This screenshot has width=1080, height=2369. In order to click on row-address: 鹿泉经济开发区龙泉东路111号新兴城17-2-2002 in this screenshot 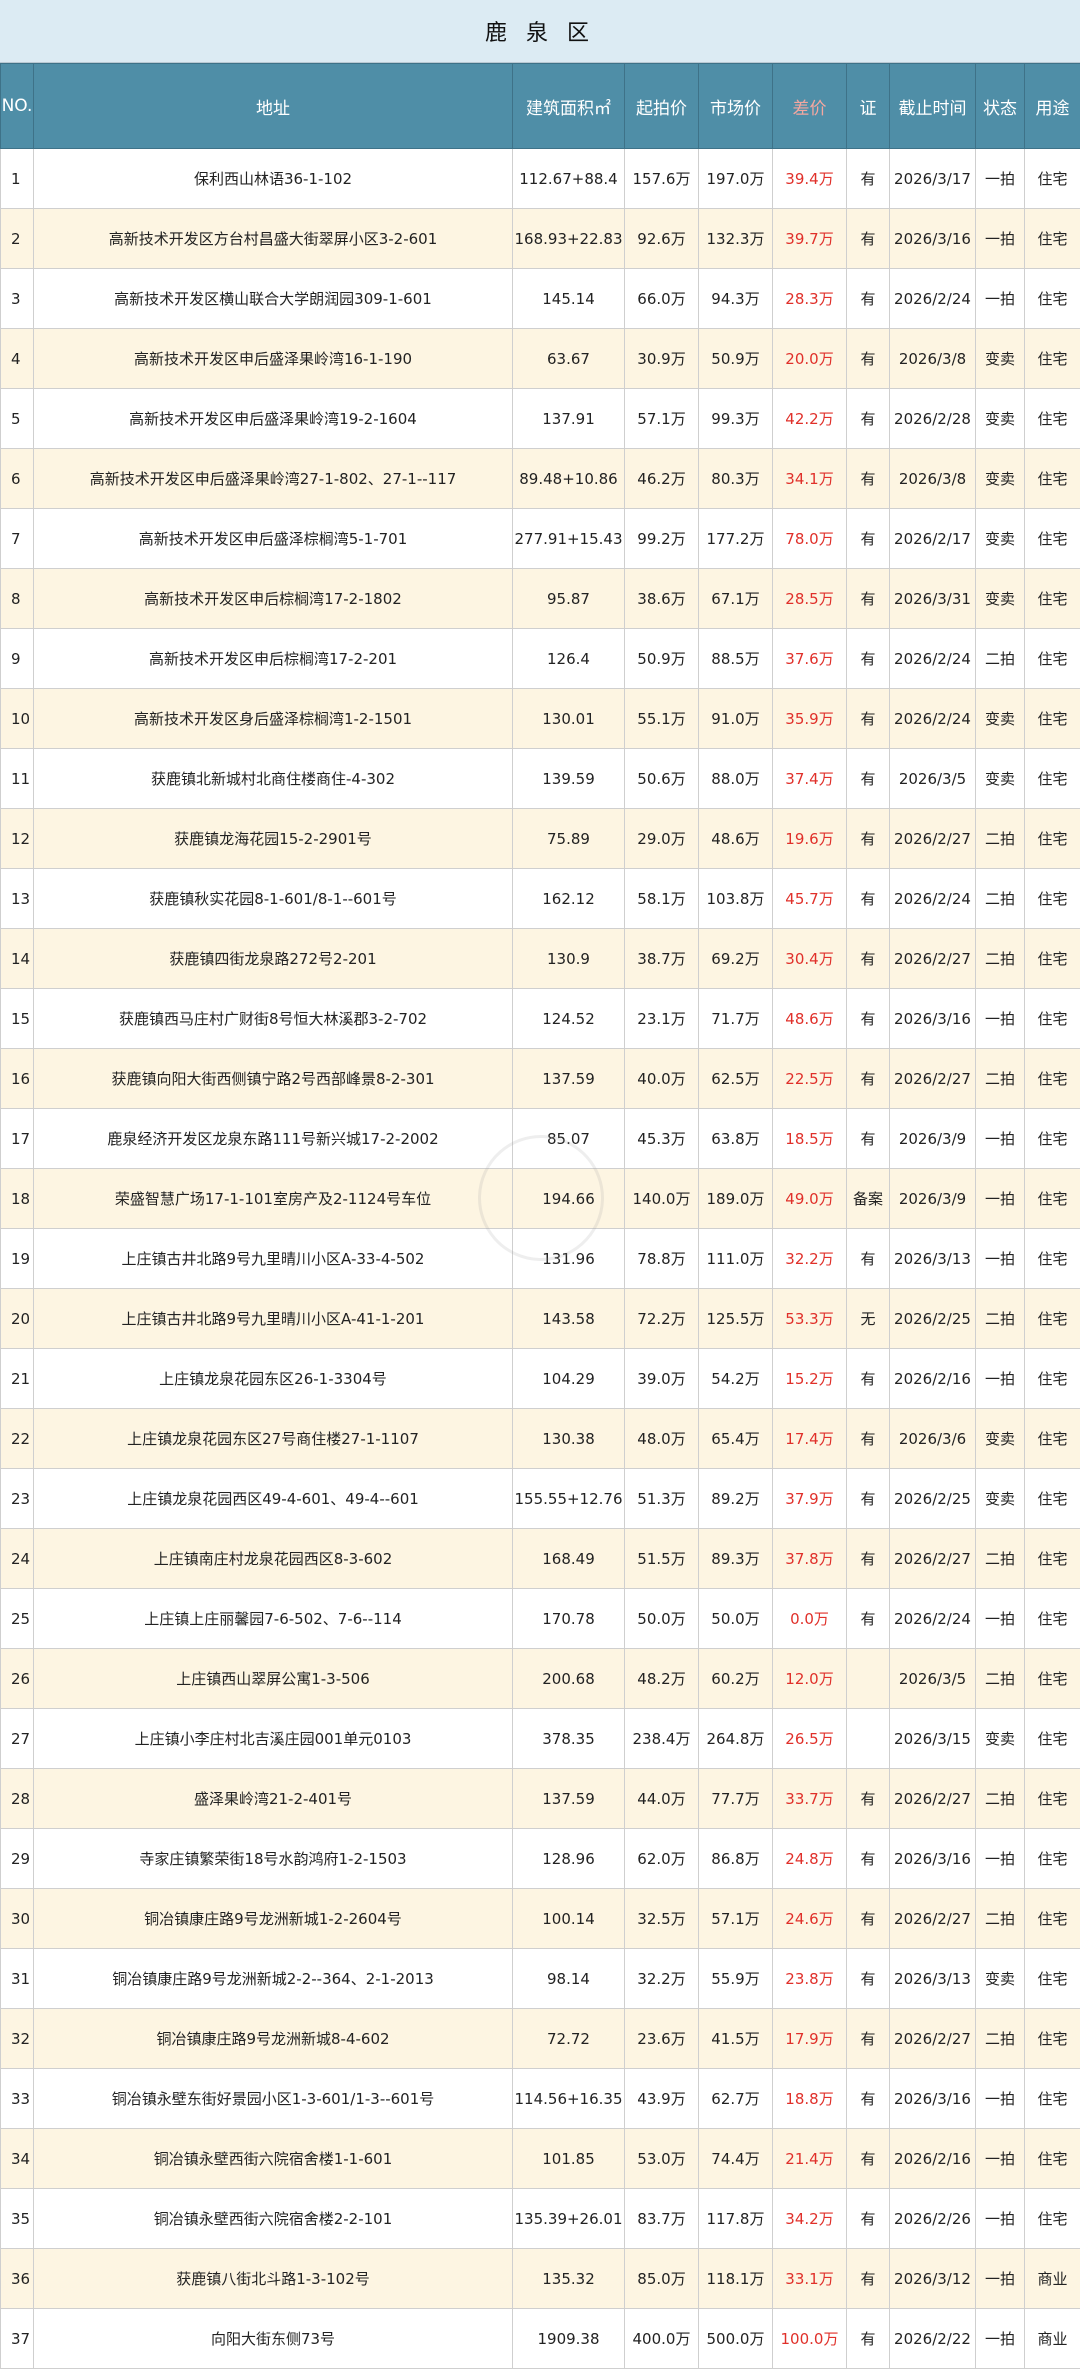, I will do `click(273, 1139)`.